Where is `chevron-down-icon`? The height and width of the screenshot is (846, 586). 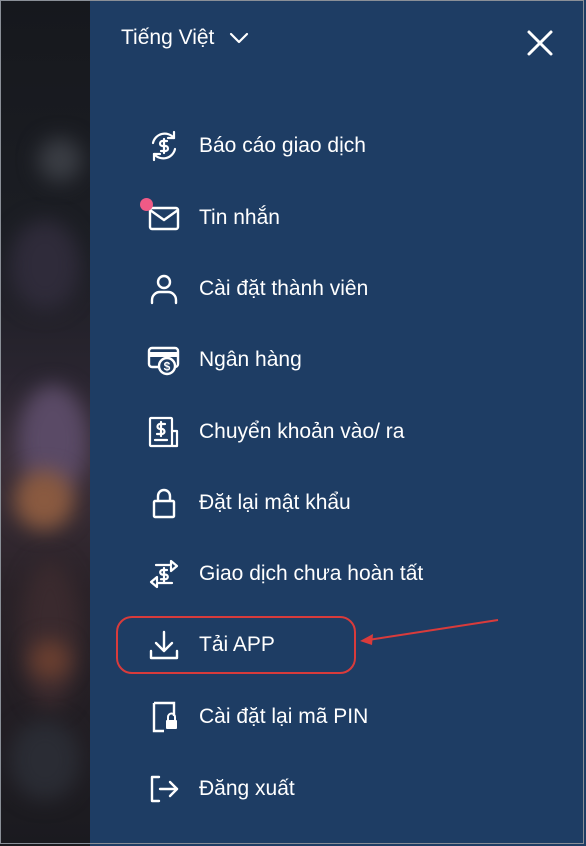 chevron-down-icon is located at coordinates (239, 38).